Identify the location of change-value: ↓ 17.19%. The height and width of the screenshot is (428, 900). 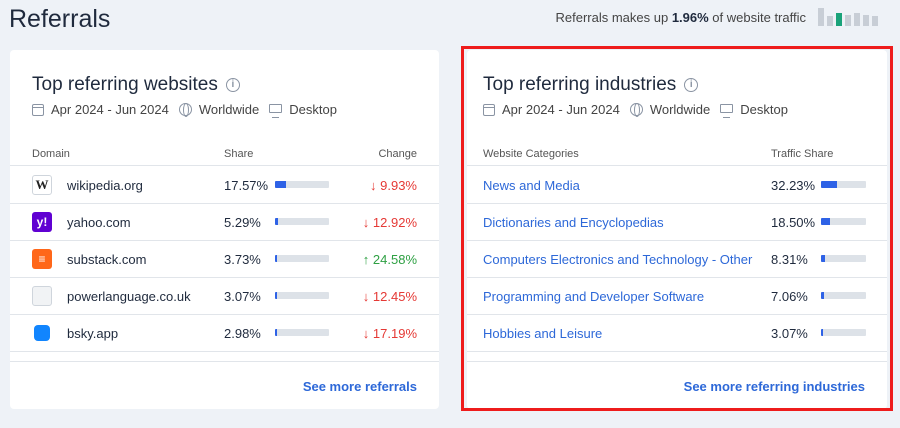
(389, 333).